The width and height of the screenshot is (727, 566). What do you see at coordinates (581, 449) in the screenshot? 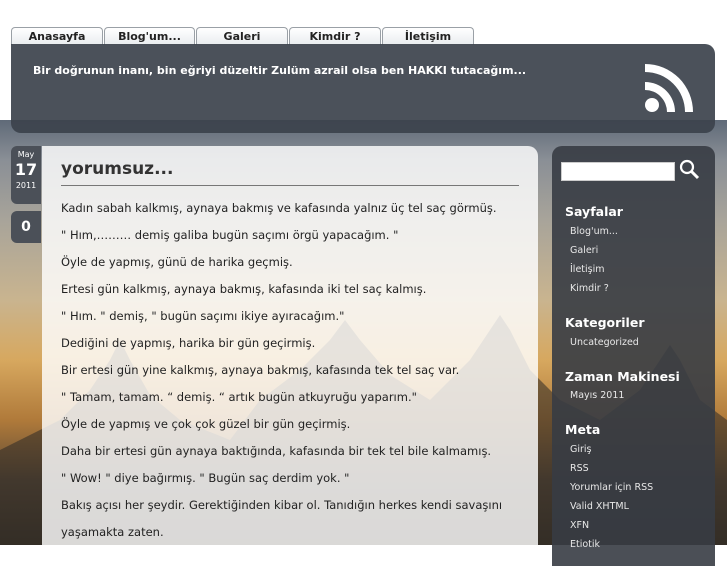
I see `sidebar-item-giris: Giriş` at bounding box center [581, 449].